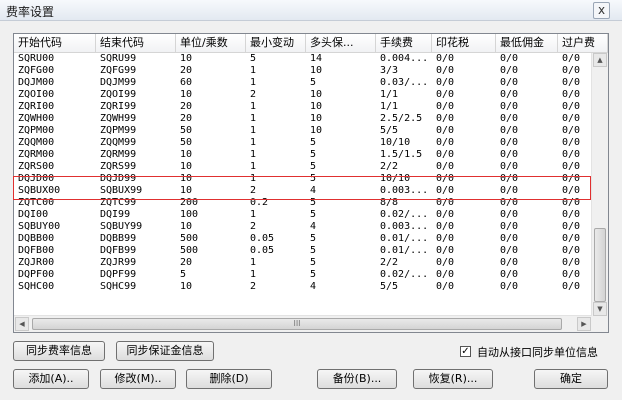 The height and width of the screenshot is (400, 622). What do you see at coordinates (303, 119) in the screenshot?
I see `table-row: ZQWH00 ZQWH99 20 1 10 2.5/2.5 0/0 0/0 0/0` at bounding box center [303, 119].